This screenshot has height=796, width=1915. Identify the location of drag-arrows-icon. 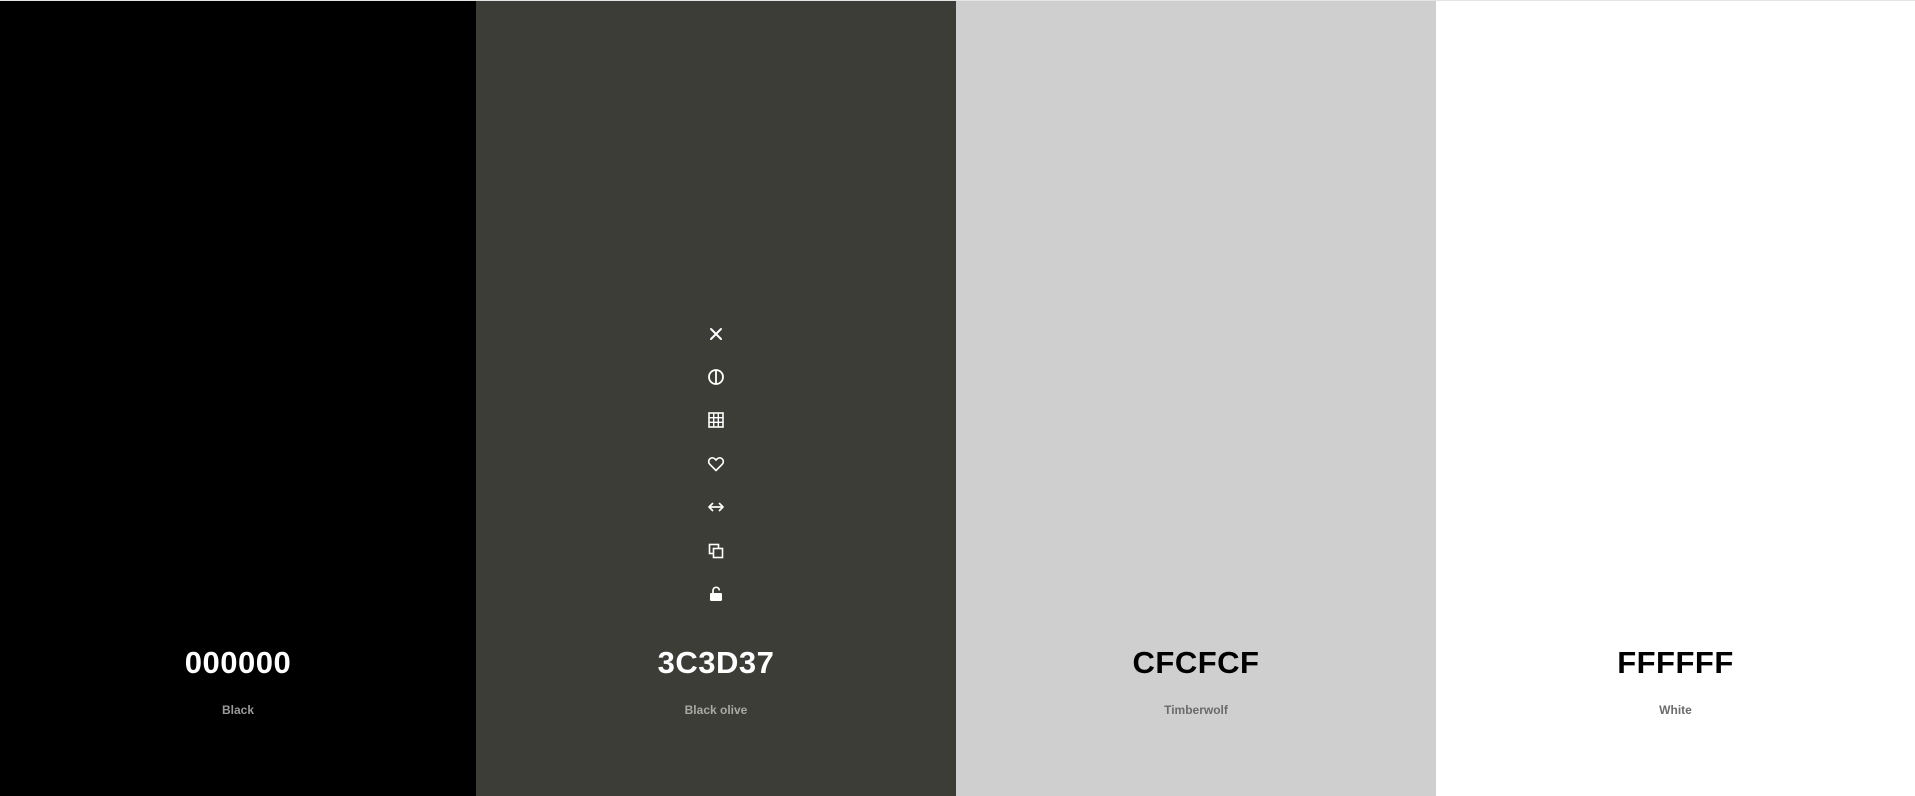
(716, 507).